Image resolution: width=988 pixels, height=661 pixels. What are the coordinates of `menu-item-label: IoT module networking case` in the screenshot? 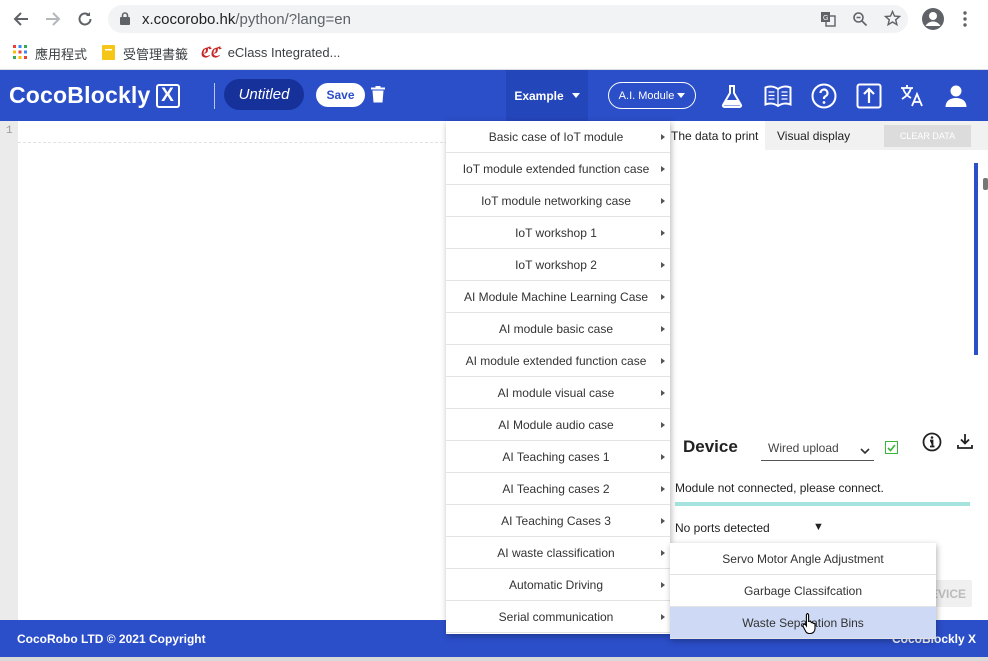 It's located at (556, 200).